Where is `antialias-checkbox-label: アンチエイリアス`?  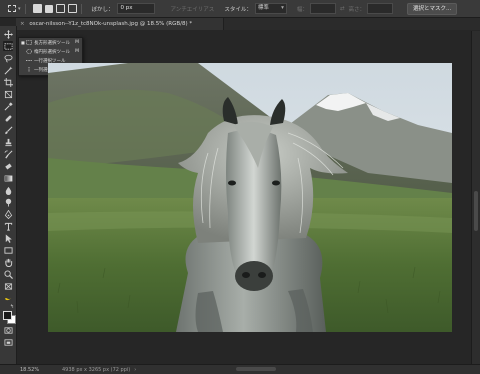 antialias-checkbox-label: アンチエイリアス is located at coordinates (193, 9).